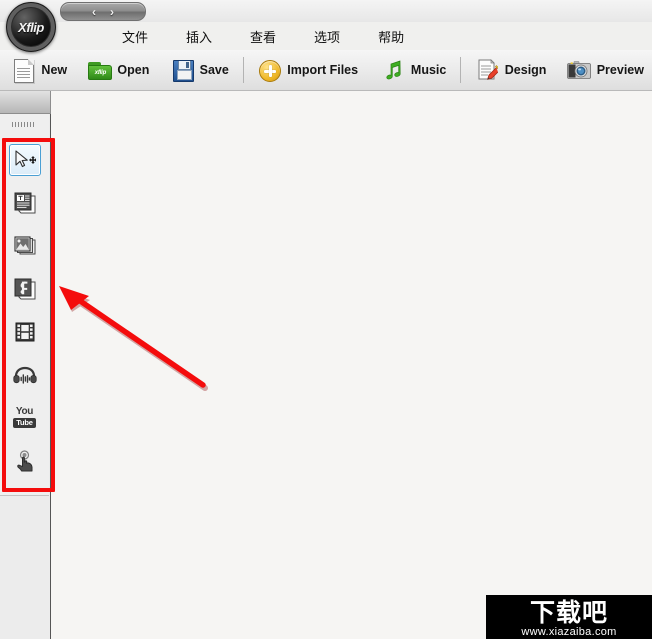 Image resolution: width=652 pixels, height=639 pixels. What do you see at coordinates (391, 36) in the screenshot?
I see `menu-help: 帮助` at bounding box center [391, 36].